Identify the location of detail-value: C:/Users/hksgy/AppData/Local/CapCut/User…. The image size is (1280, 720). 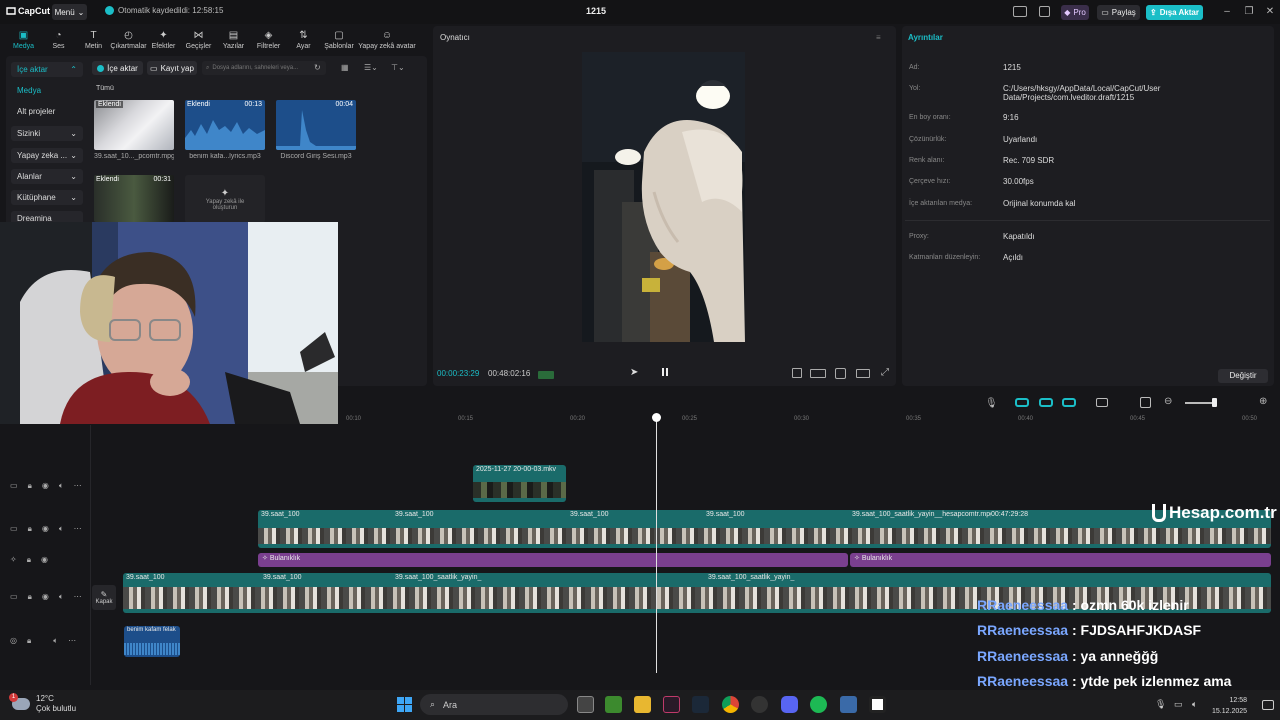
(1113, 93).